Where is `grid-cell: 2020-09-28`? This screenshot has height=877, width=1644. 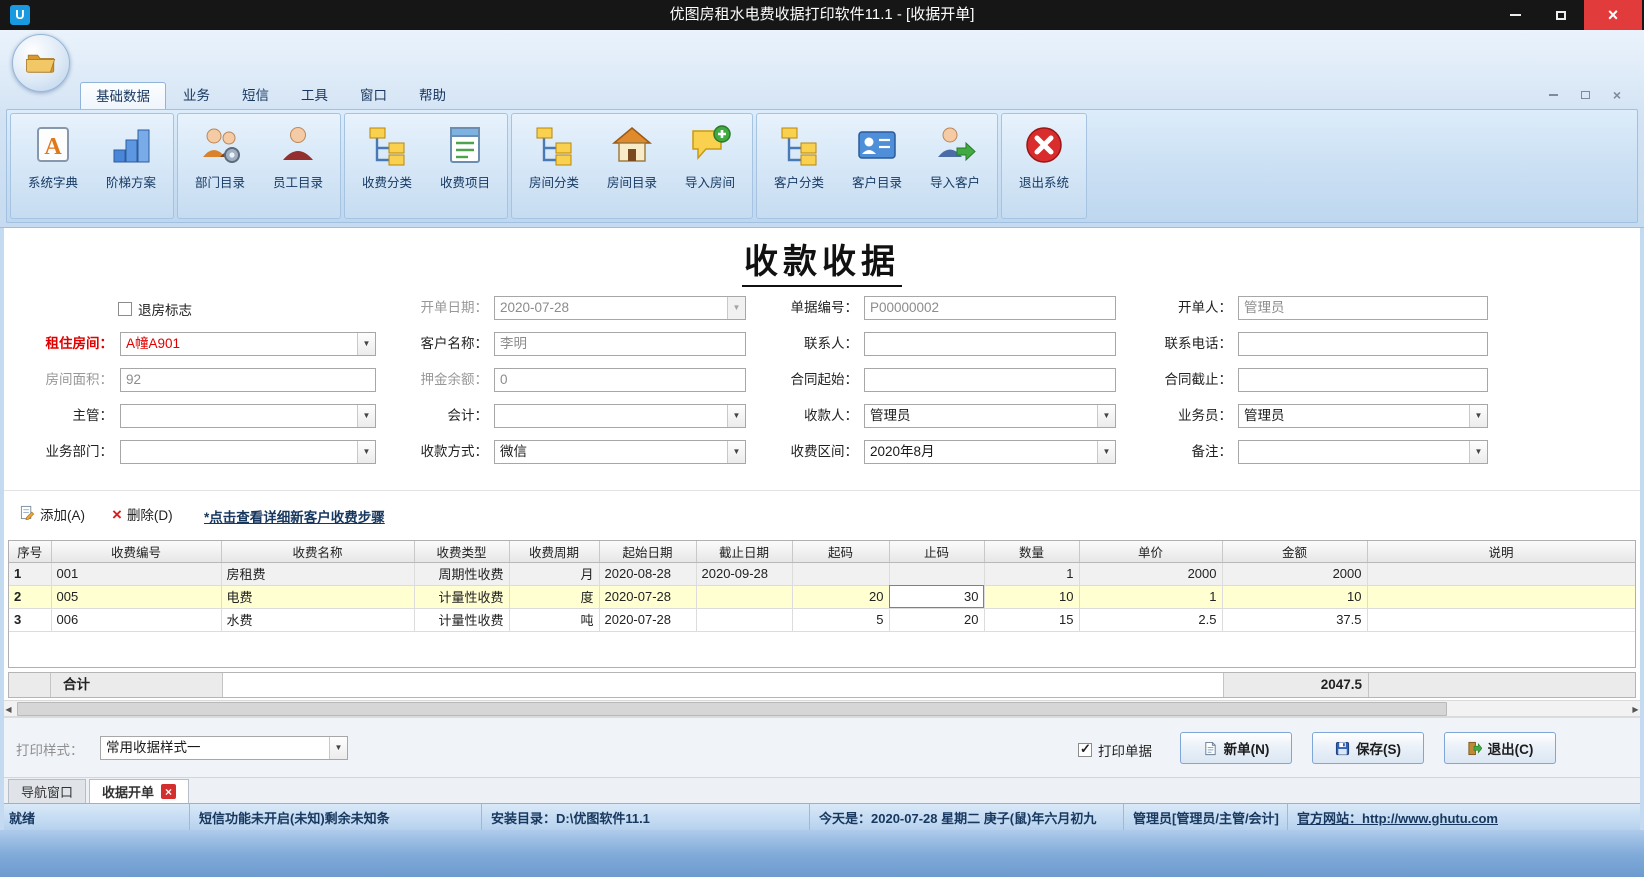 grid-cell: 2020-09-28 is located at coordinates (744, 574).